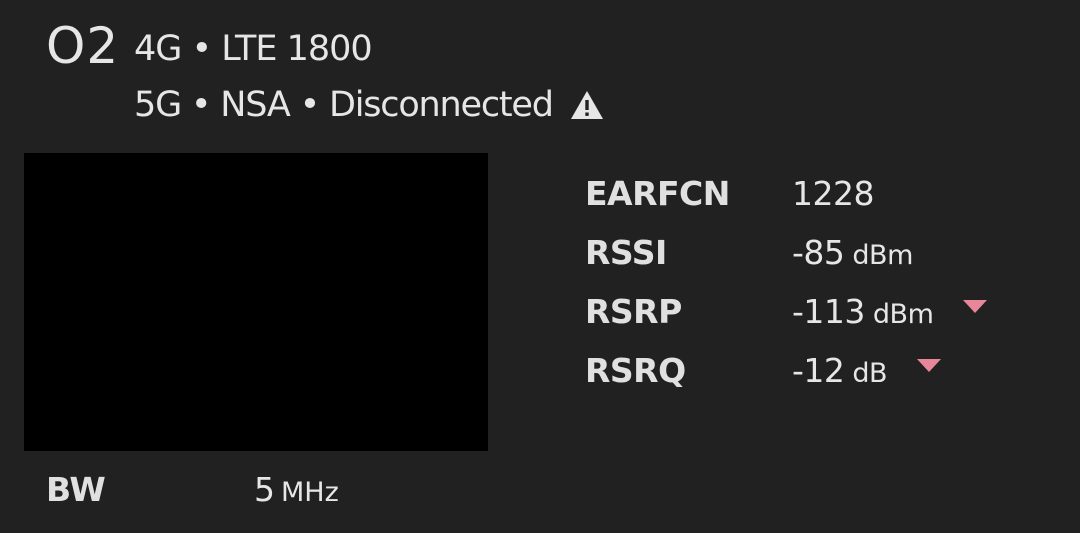 The image size is (1080, 533). I want to click on carrier-name: O2, so click(83, 46).